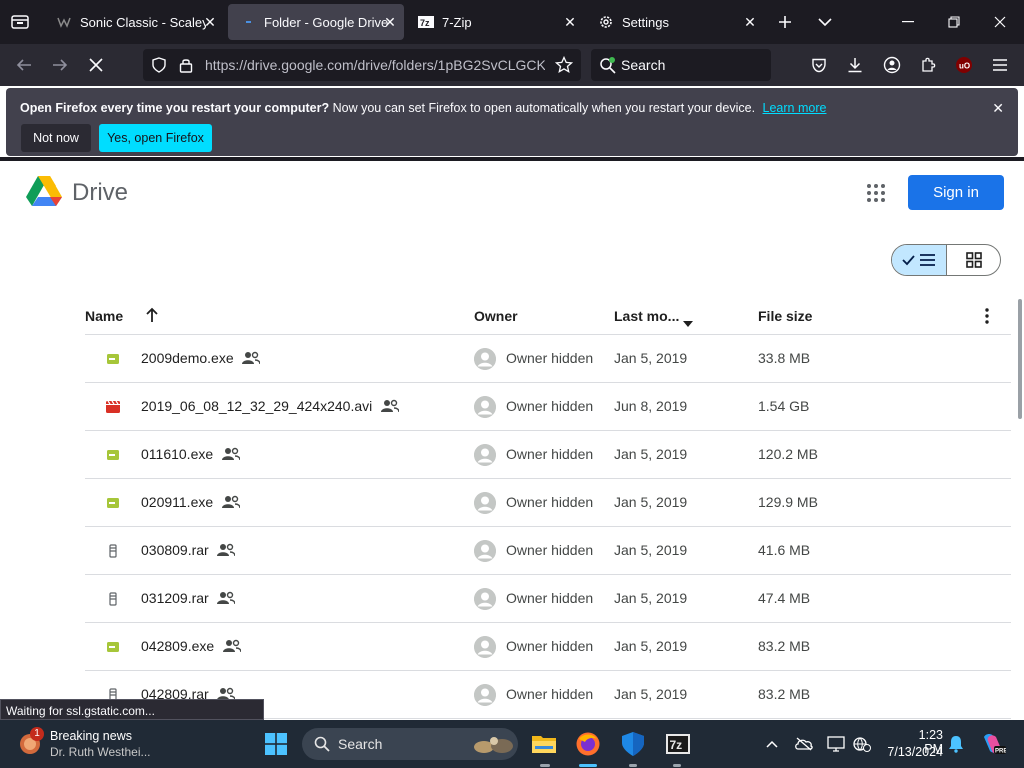 Image resolution: width=1024 pixels, height=768 pixels. Describe the element at coordinates (390, 406) in the screenshot. I see `shared-people-icon` at that location.